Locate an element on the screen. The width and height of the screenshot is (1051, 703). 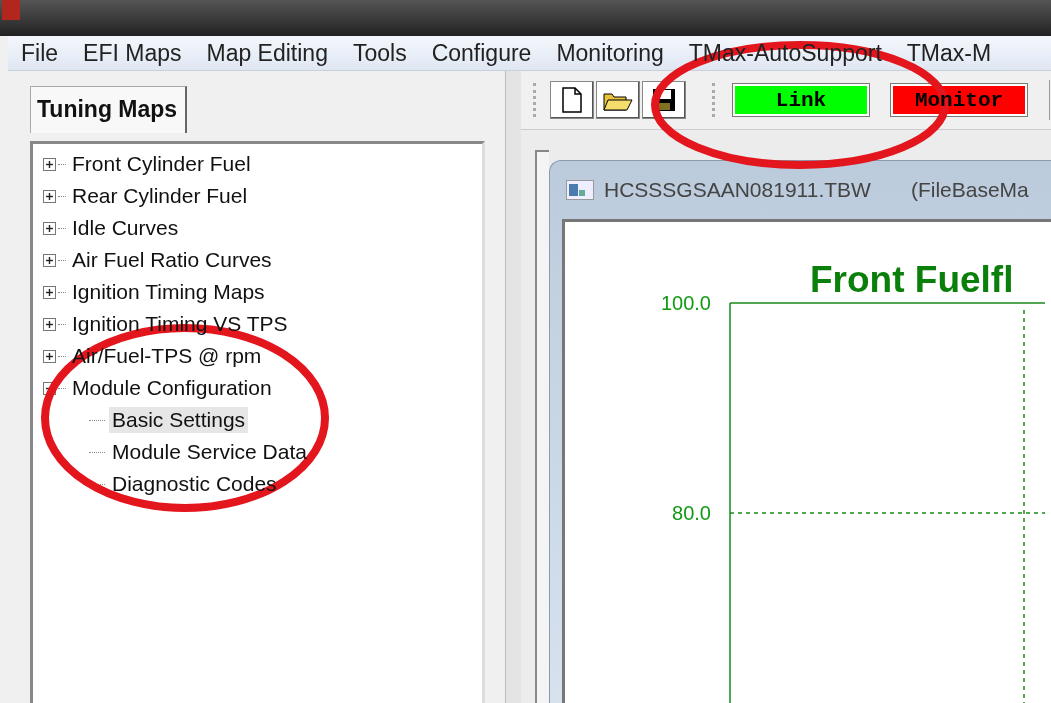
menu-item: EFI Maps is located at coordinates (132, 53).